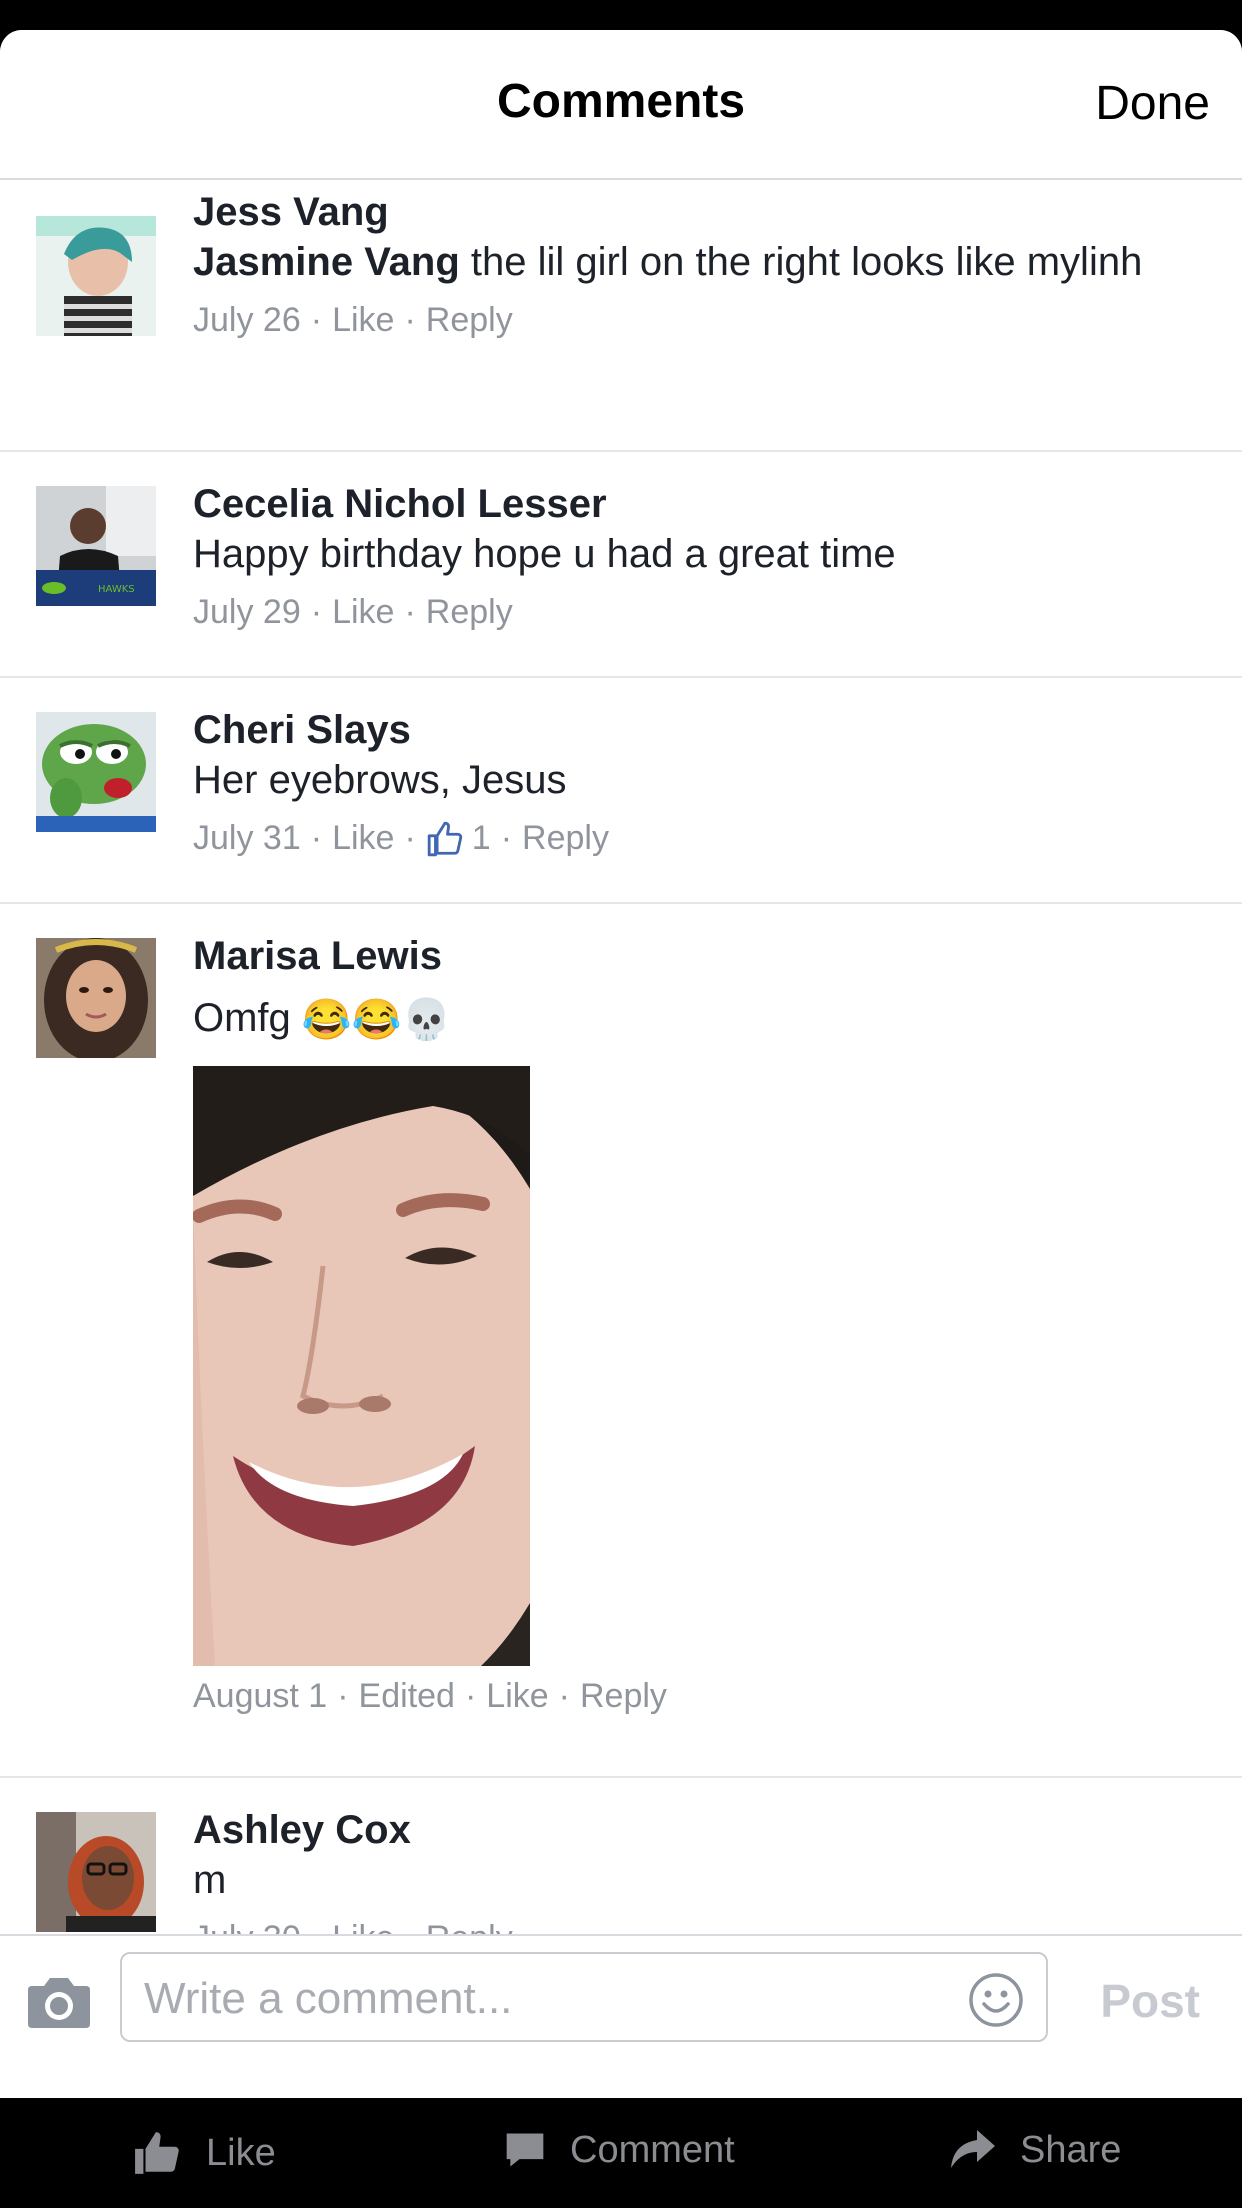 This screenshot has height=2208, width=1242. Describe the element at coordinates (247, 612) in the screenshot. I see `comment-date: July 29` at that location.